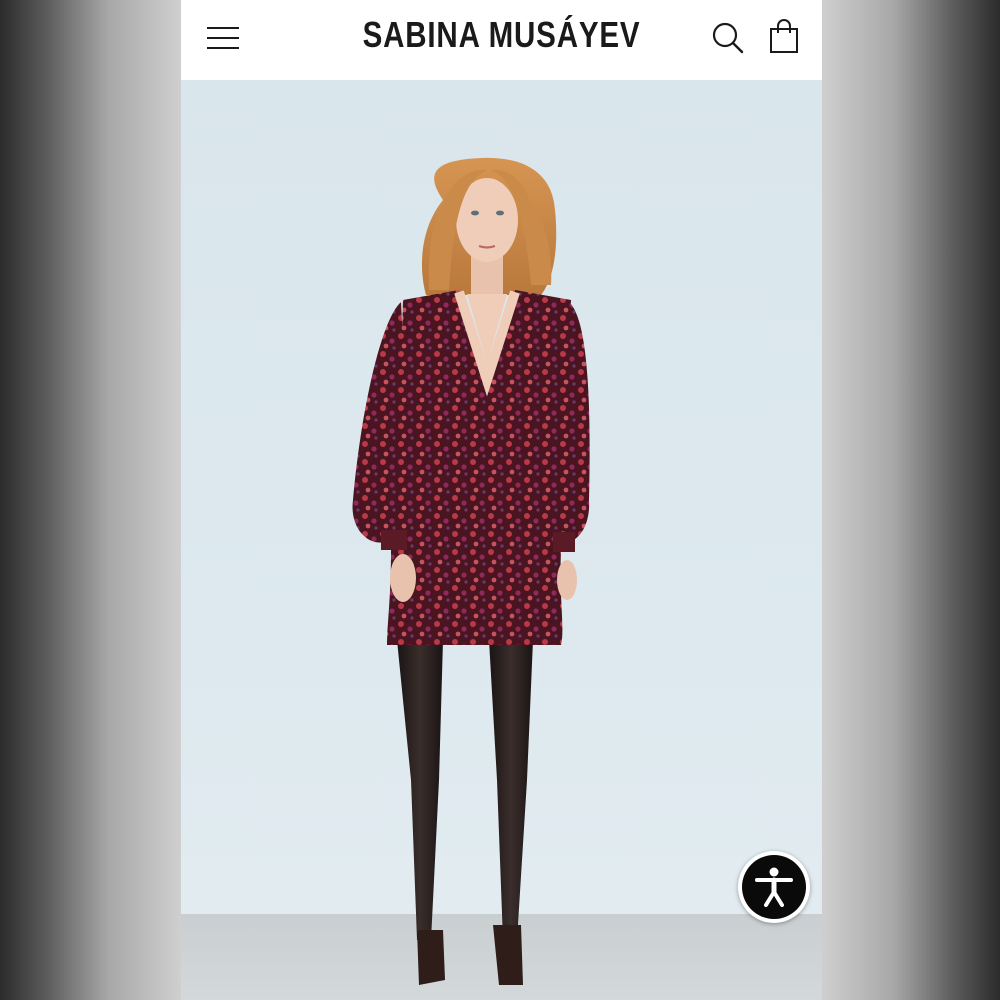  What do you see at coordinates (508, 955) in the screenshot?
I see `right-boot` at bounding box center [508, 955].